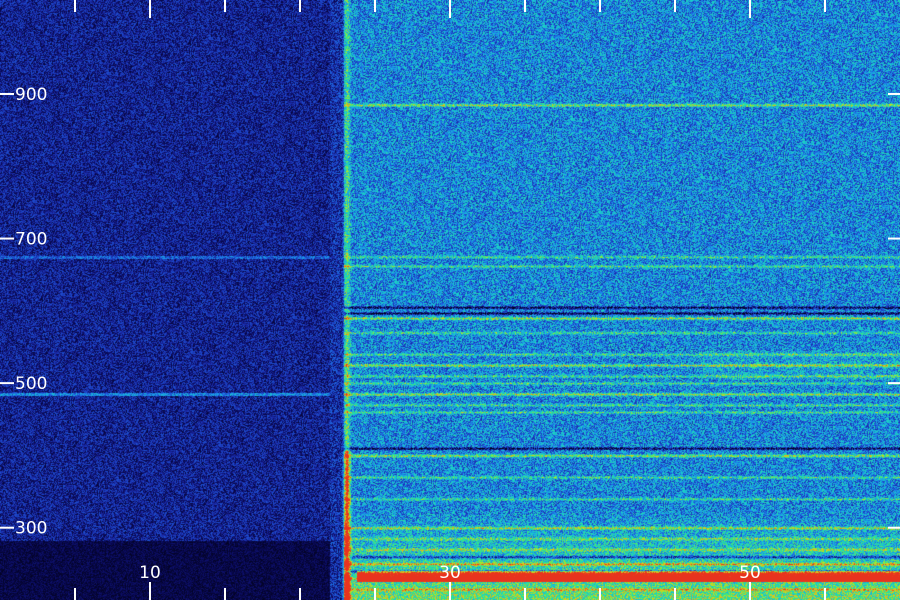 The height and width of the screenshot is (600, 900). What do you see at coordinates (31, 384) in the screenshot?
I see `y-tick-label: 500` at bounding box center [31, 384].